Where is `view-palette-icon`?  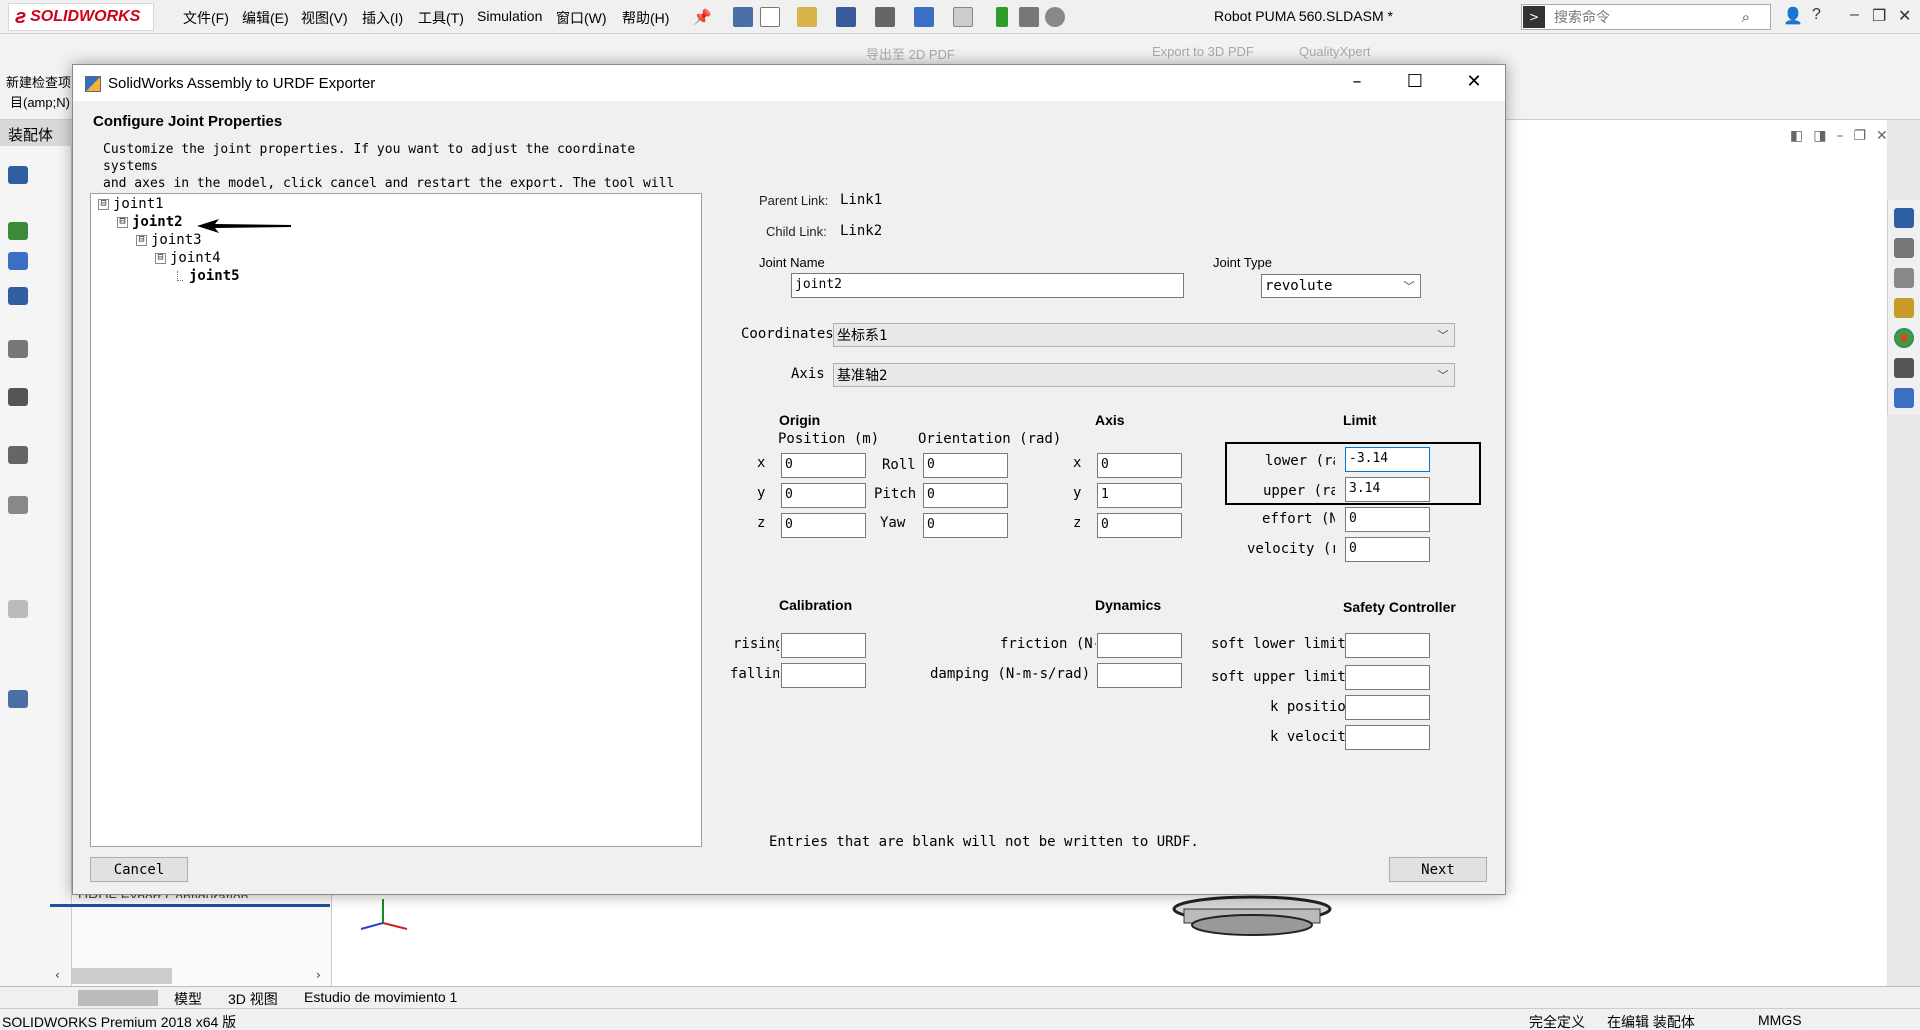
view-palette-icon is located at coordinates (1904, 308).